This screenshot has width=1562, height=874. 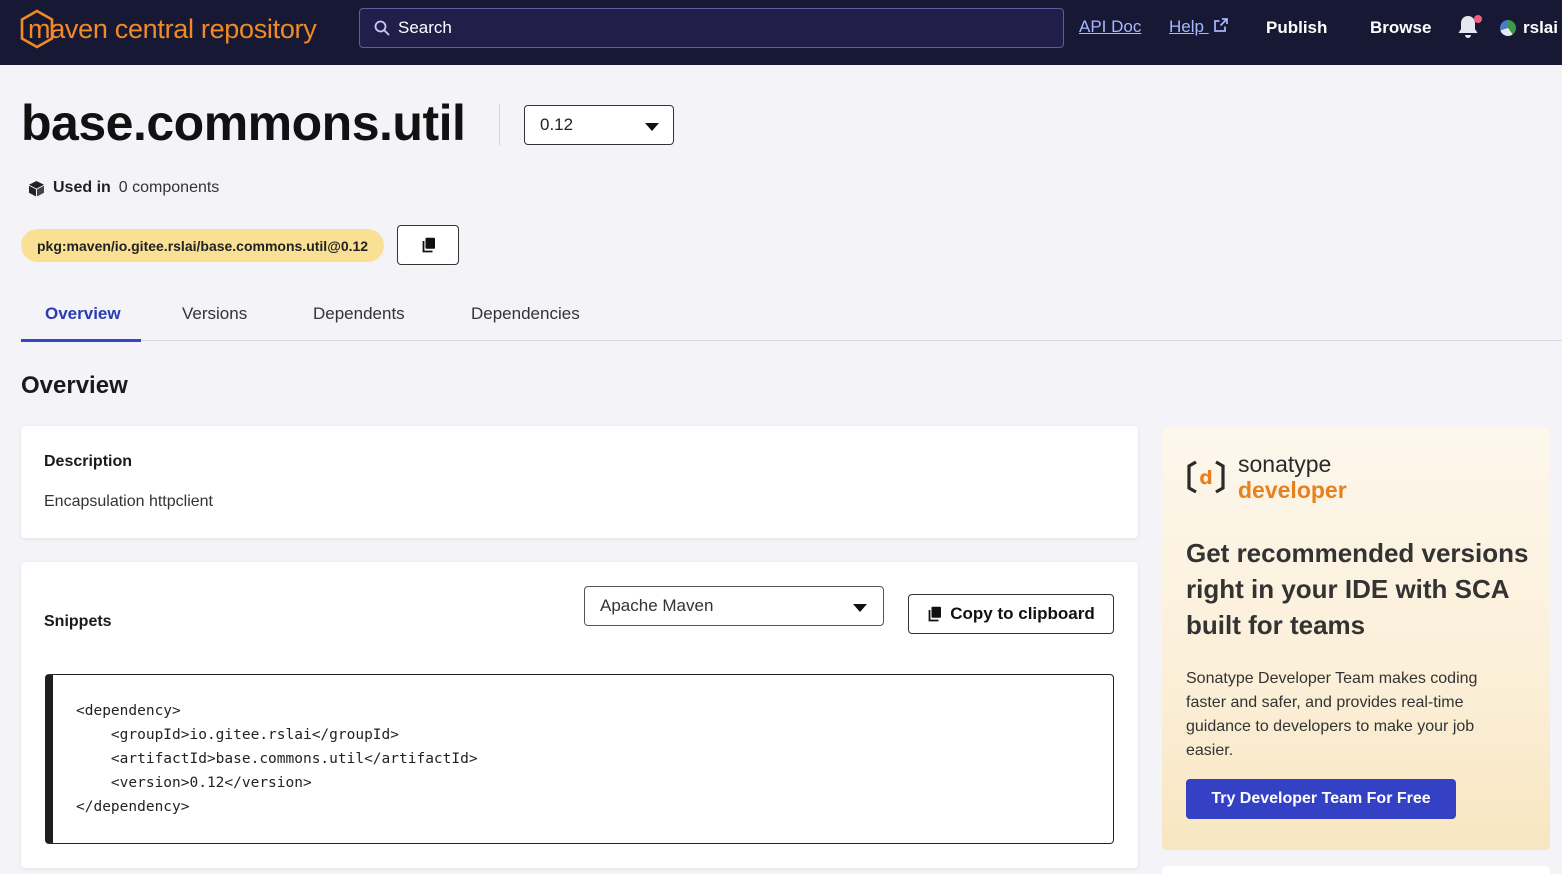 What do you see at coordinates (78, 621) in the screenshot?
I see `snippets-heading: Snippets` at bounding box center [78, 621].